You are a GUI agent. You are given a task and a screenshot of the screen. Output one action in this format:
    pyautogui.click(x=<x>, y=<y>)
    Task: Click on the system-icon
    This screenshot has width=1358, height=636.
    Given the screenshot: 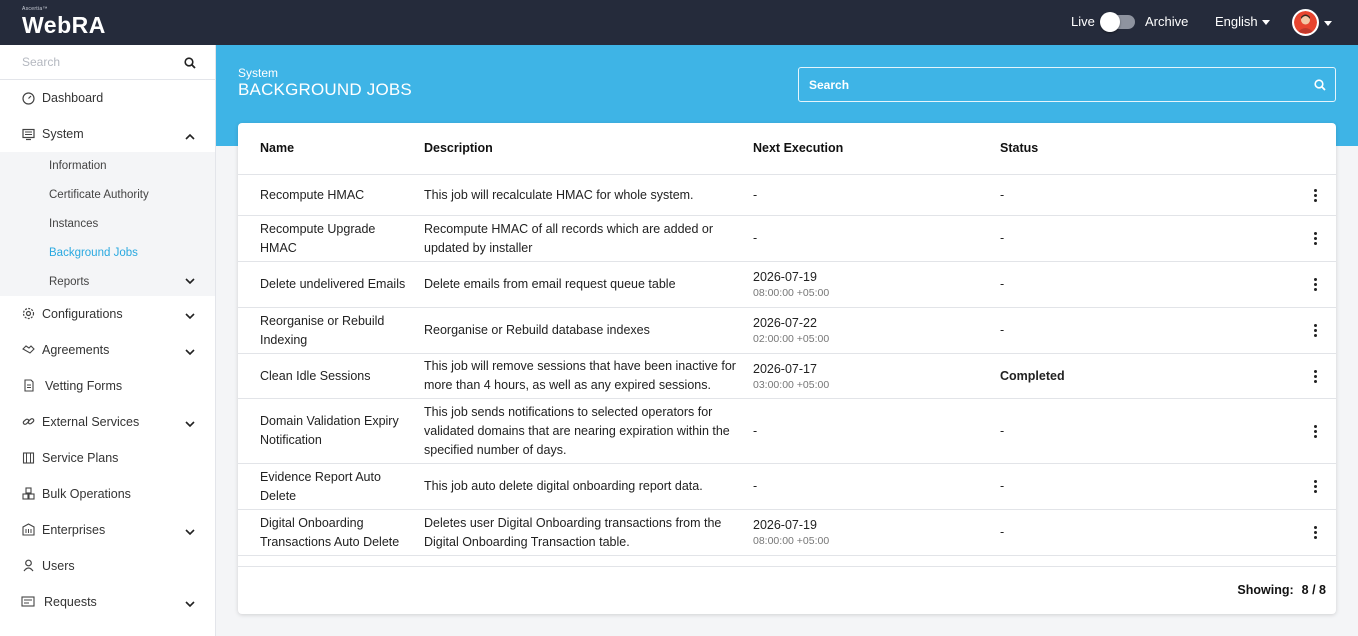 What is the action you would take?
    pyautogui.click(x=28, y=134)
    